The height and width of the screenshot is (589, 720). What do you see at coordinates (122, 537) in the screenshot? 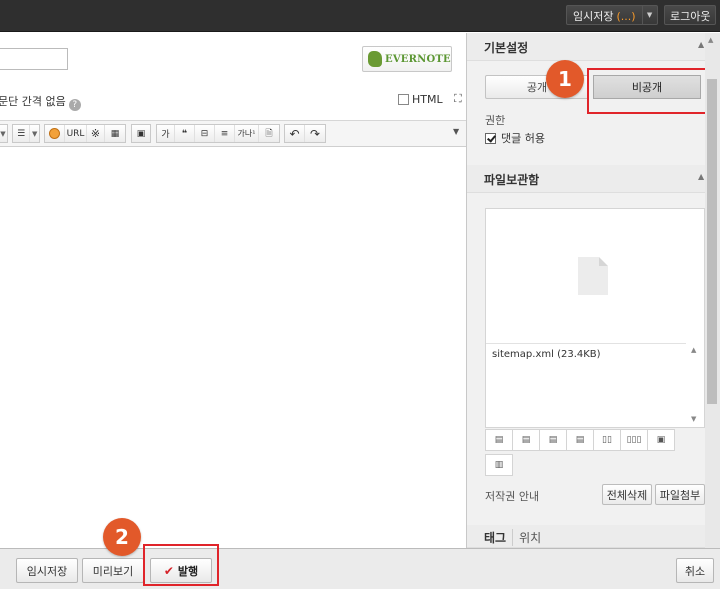
I see `step-marker-2: 2` at bounding box center [122, 537].